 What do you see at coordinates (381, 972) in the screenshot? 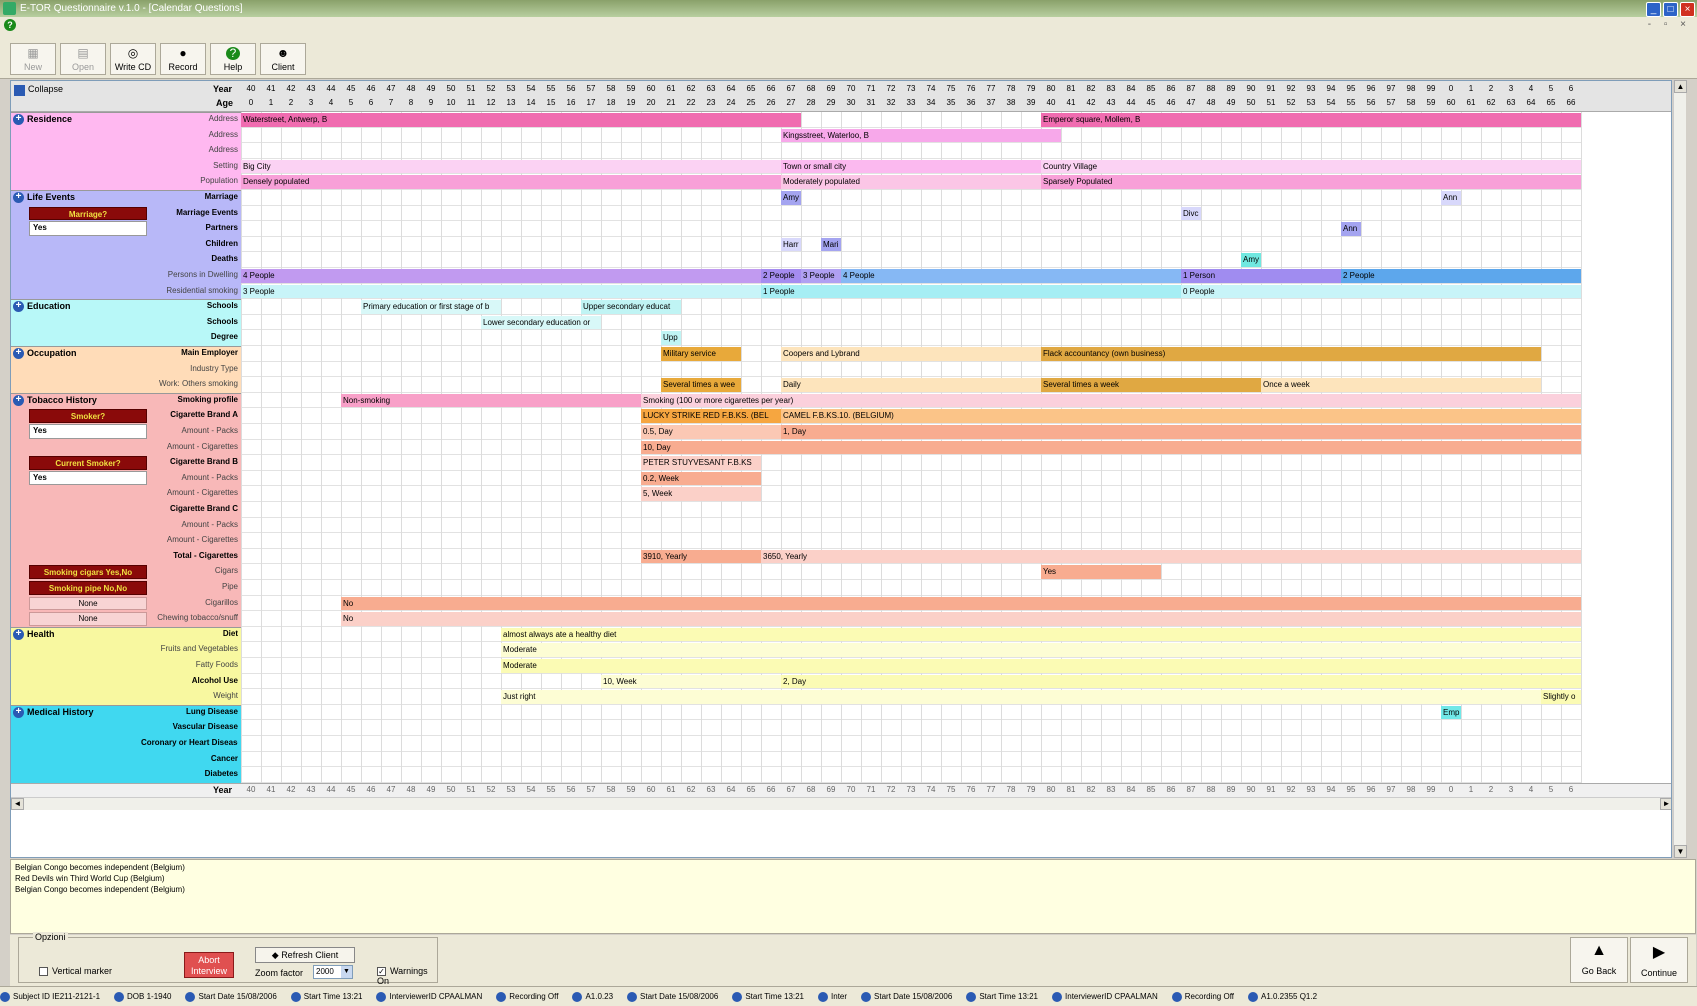
I see `checkbox-checked-icon: ✓` at bounding box center [381, 972].